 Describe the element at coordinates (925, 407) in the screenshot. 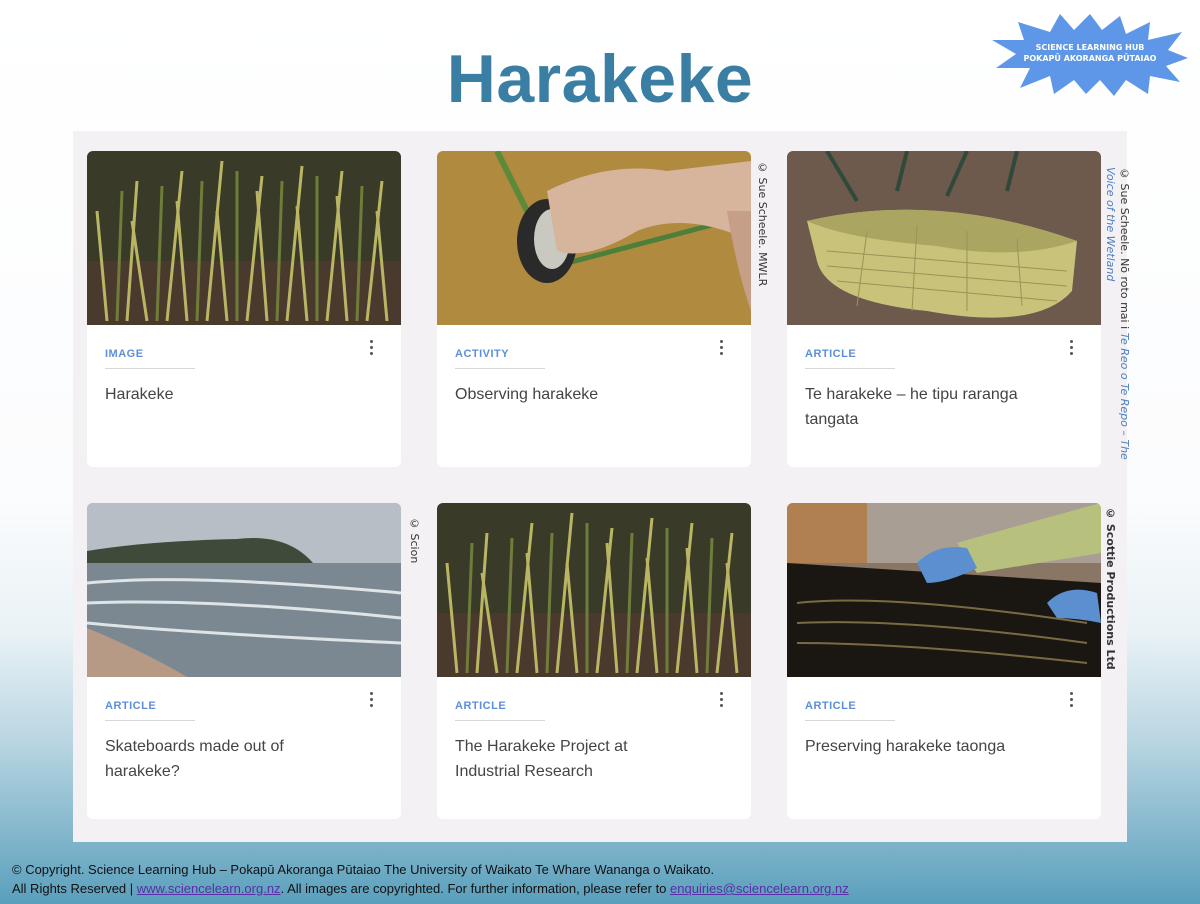

I see `card-title: Te harakeke – he tipu raranga tangata` at that location.